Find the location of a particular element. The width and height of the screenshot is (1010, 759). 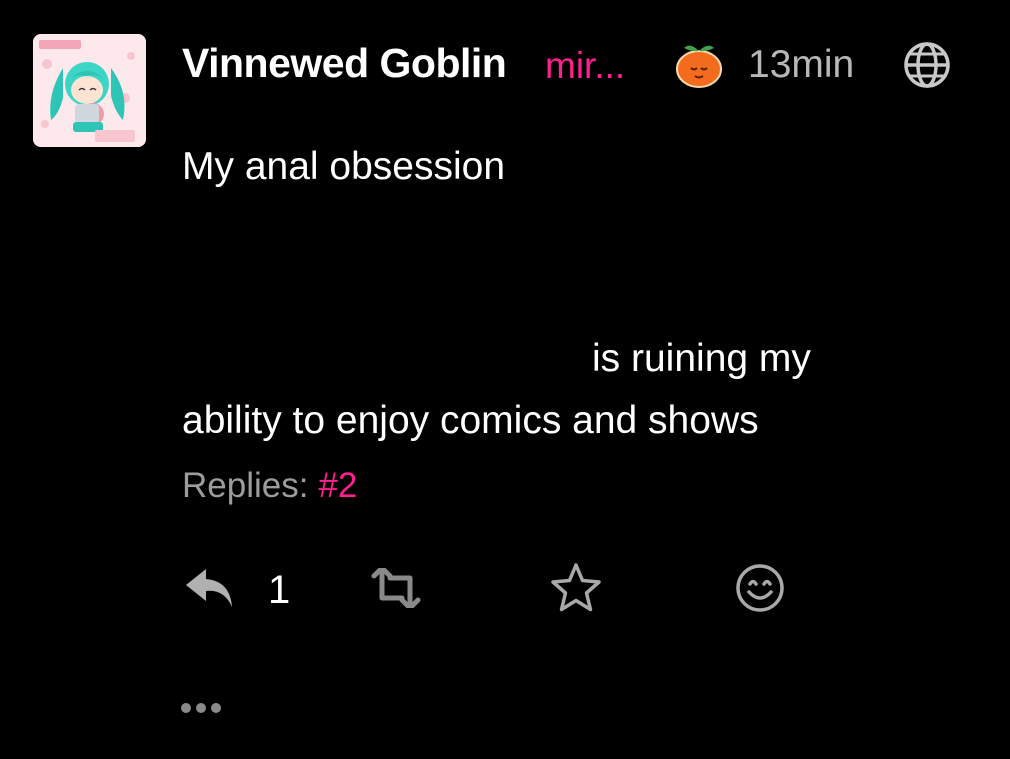

star-icon is located at coordinates (576, 590).